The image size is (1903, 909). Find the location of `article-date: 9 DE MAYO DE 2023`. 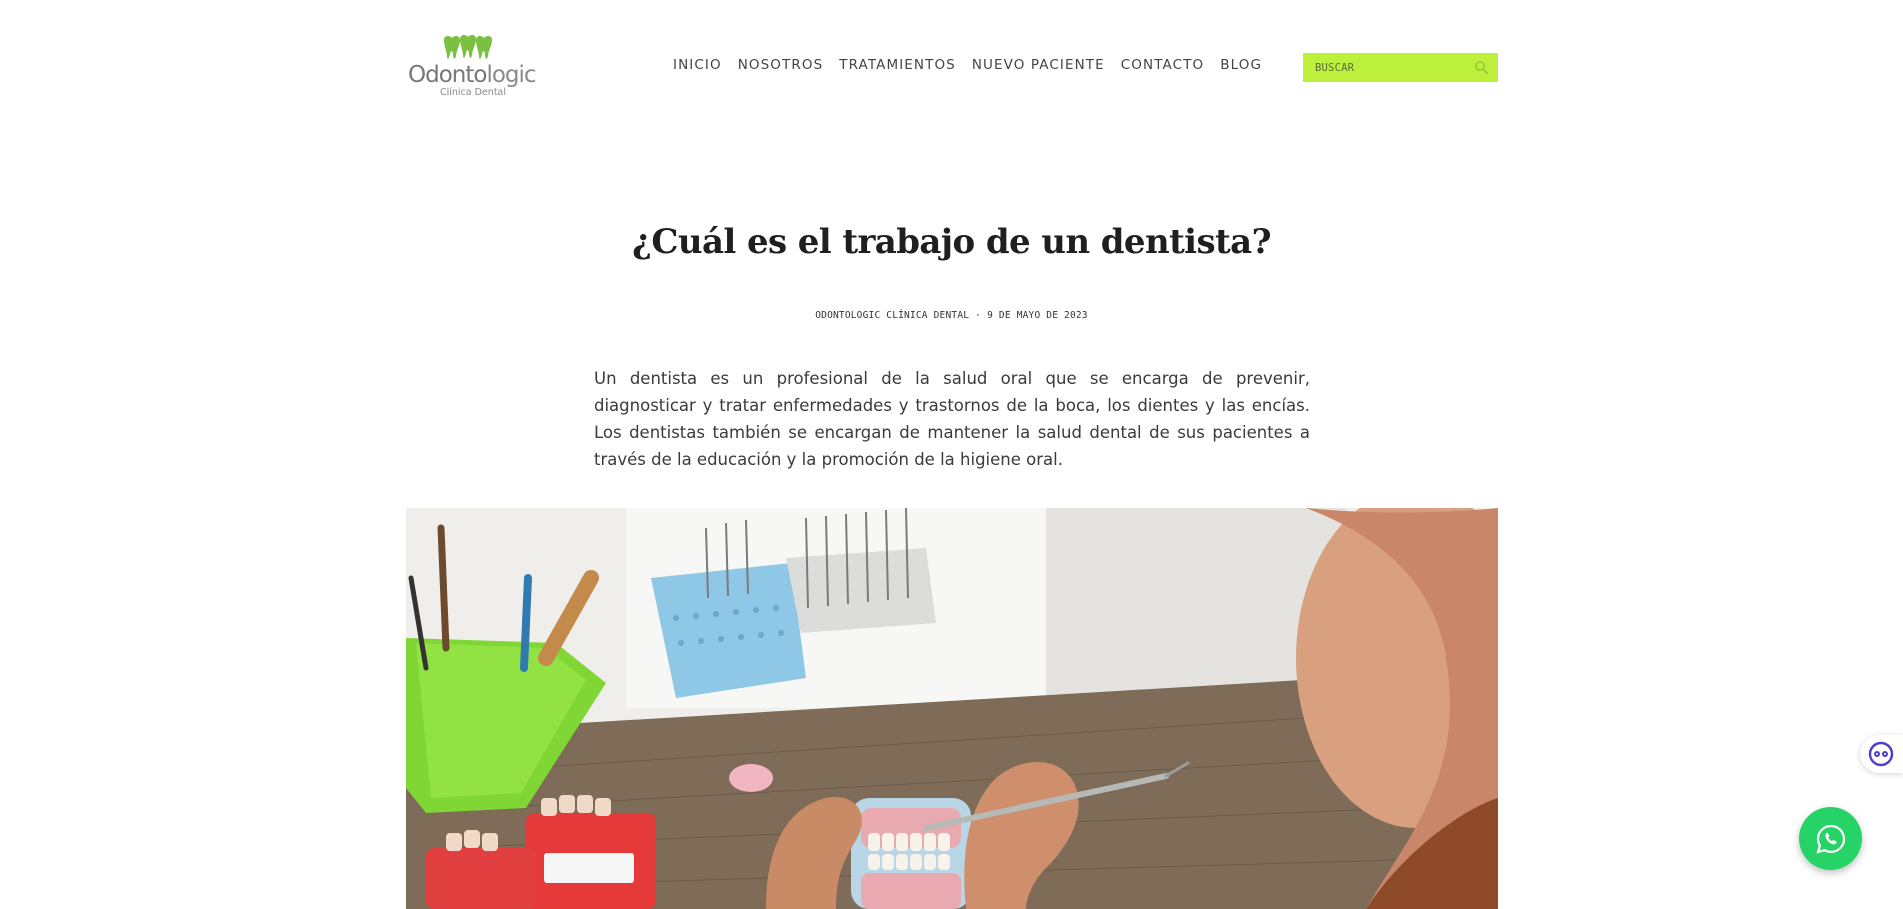

article-date: 9 DE MAYO DE 2023 is located at coordinates (1037, 315).